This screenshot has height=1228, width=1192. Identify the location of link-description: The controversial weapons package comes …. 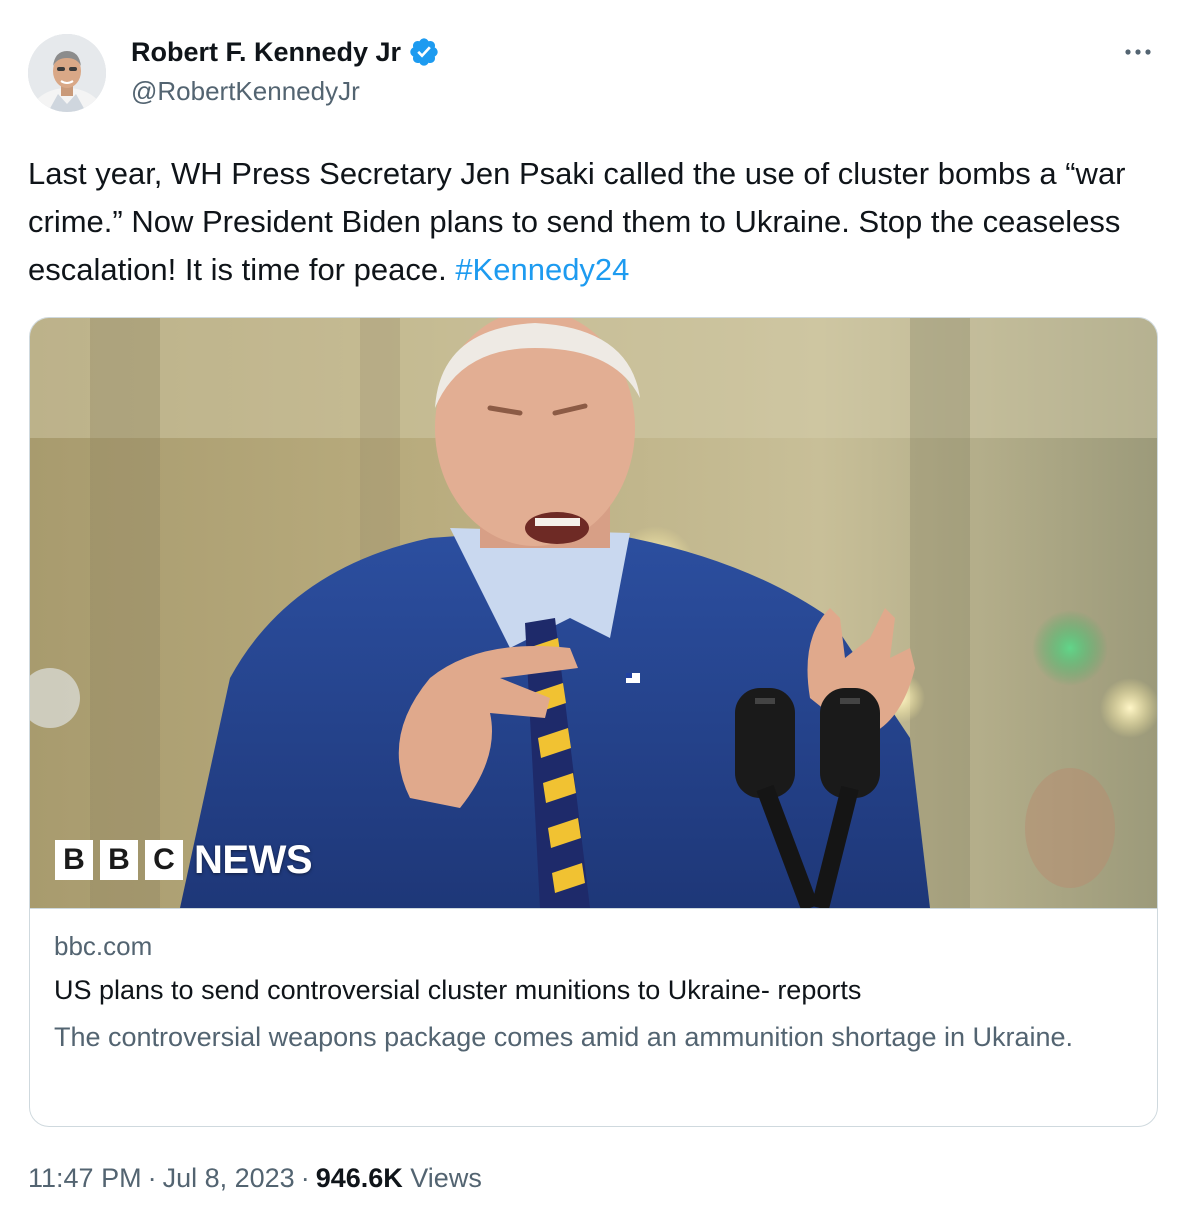
(564, 1037).